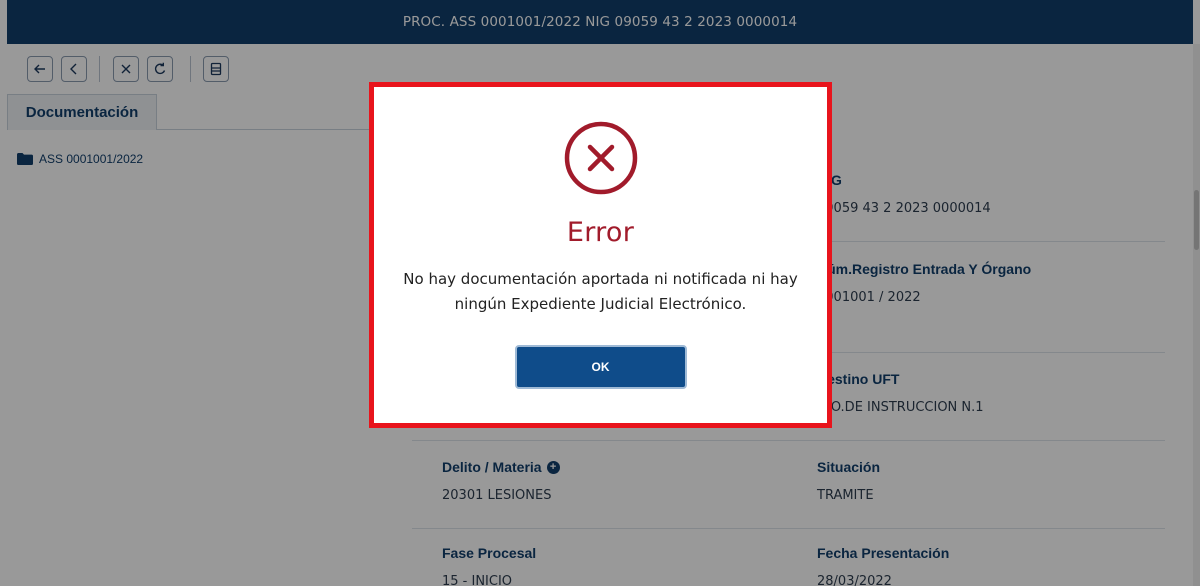 The width and height of the screenshot is (1200, 586). I want to click on dialog-message-line: ningún Expediente Judicial Electrónico., so click(600, 304).